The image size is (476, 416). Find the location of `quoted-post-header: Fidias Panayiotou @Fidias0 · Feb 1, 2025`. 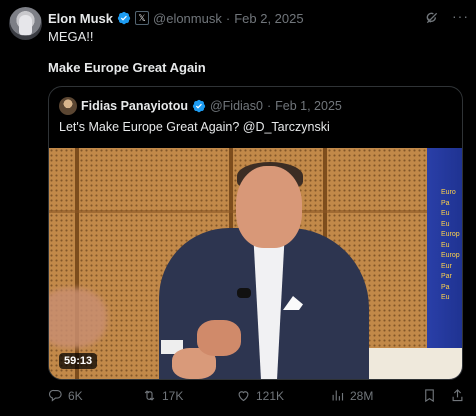

quoted-post-header: Fidias Panayiotou @Fidias0 · Feb 1, 2025 is located at coordinates (200, 106).